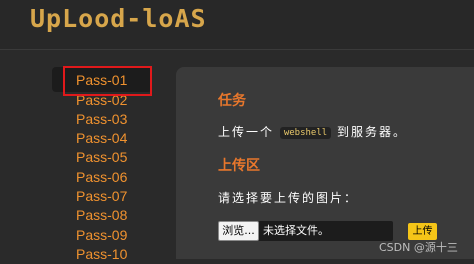 The width and height of the screenshot is (474, 264). I want to click on upload-heading: 上传区, so click(239, 166).